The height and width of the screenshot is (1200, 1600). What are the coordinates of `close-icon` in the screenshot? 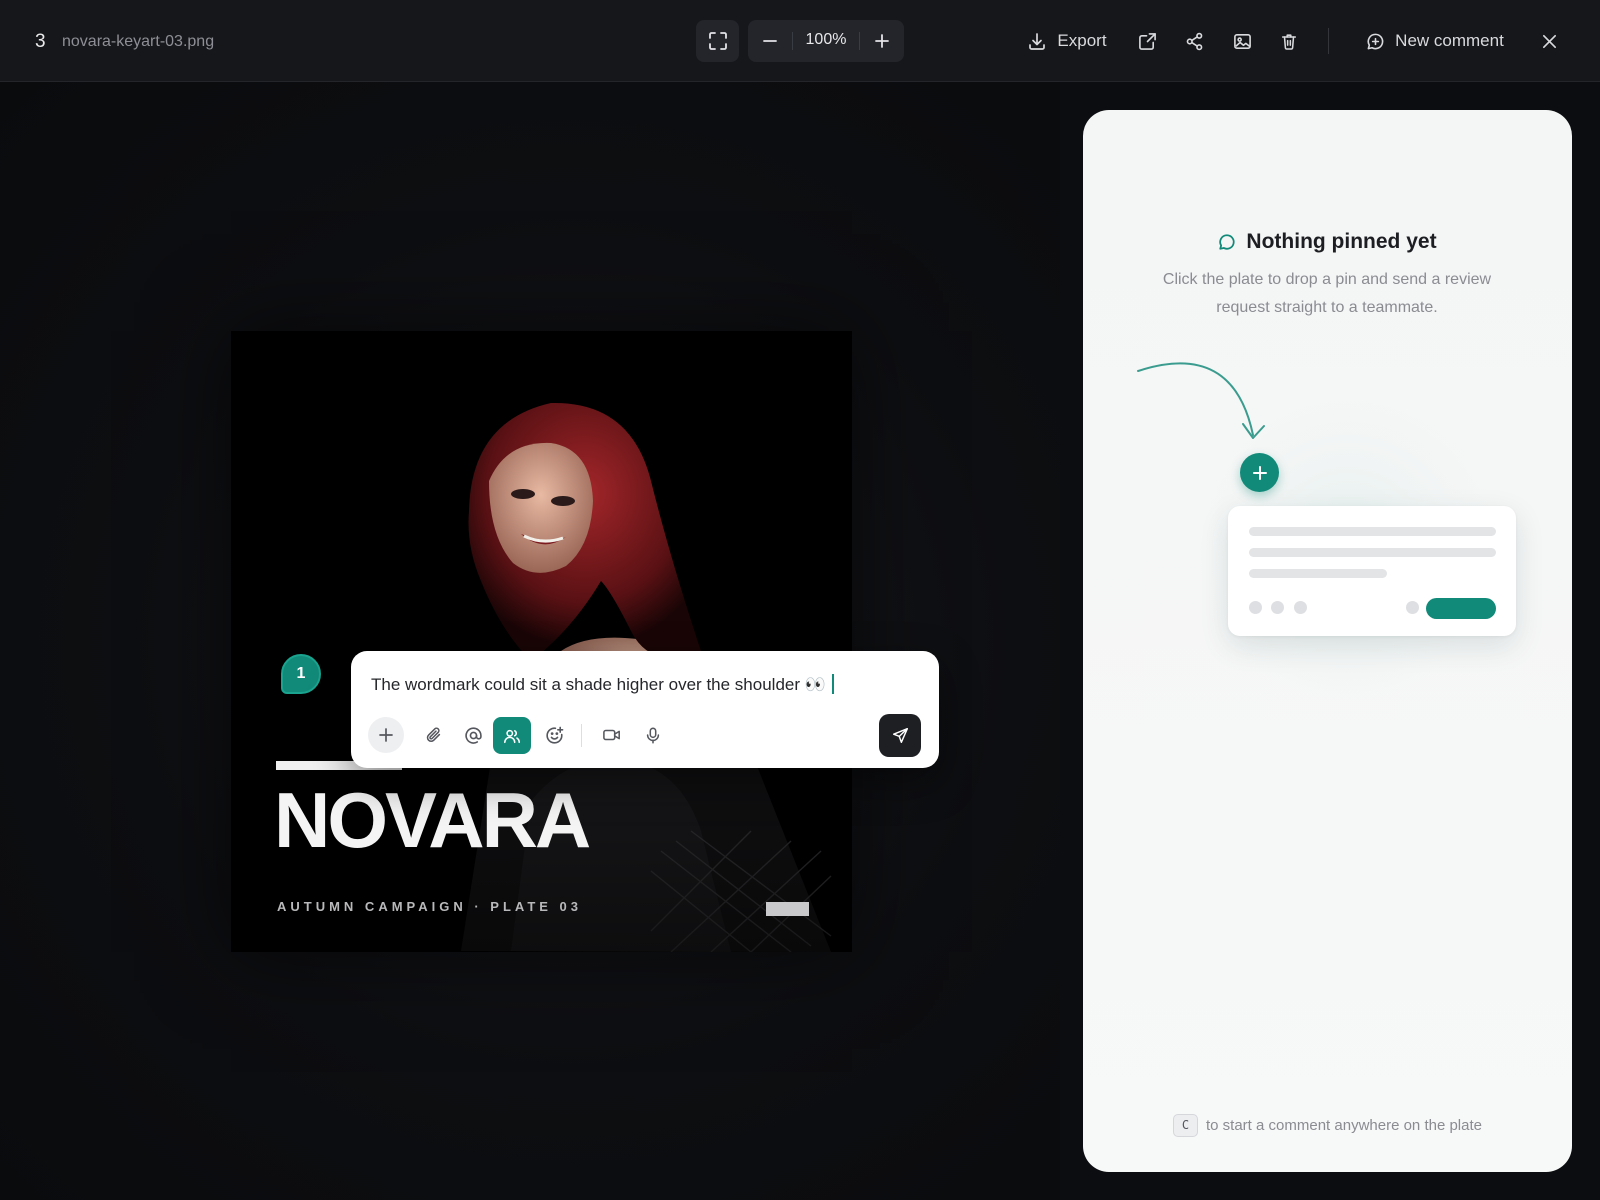 It's located at (1549, 41).